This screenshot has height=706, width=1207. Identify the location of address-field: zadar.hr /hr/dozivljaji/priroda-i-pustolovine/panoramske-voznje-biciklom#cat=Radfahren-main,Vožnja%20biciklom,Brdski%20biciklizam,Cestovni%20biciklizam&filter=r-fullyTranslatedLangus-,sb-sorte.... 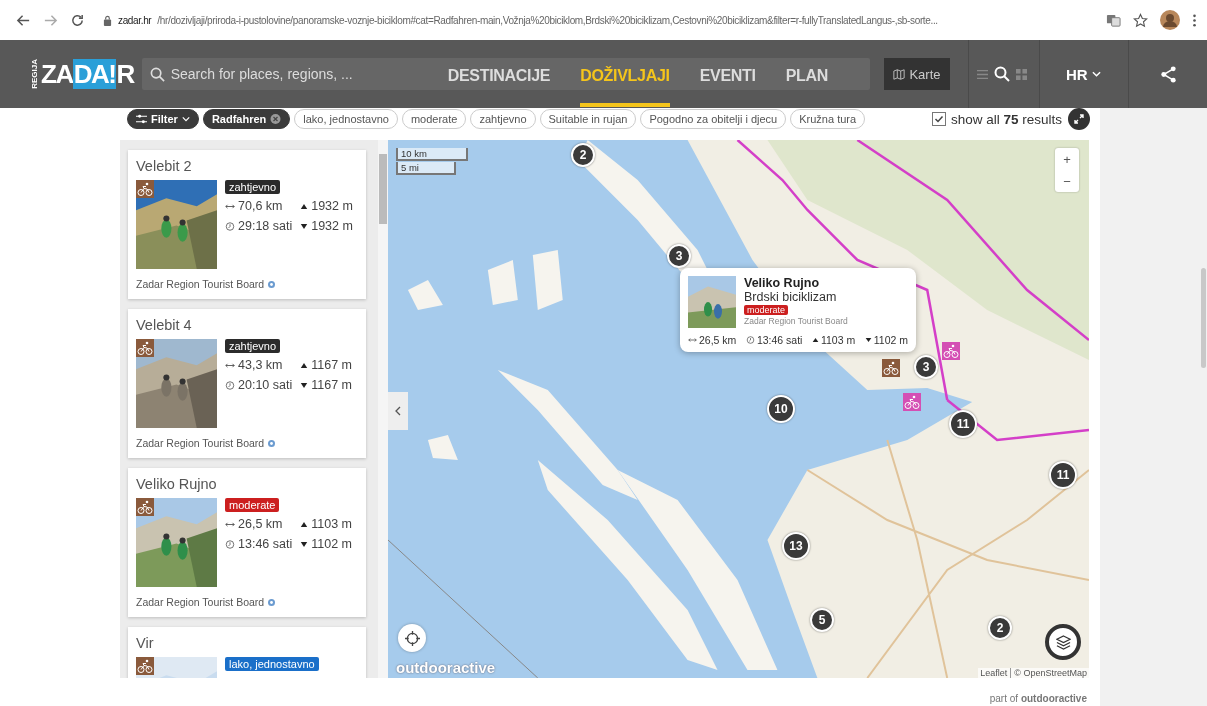
(595, 20).